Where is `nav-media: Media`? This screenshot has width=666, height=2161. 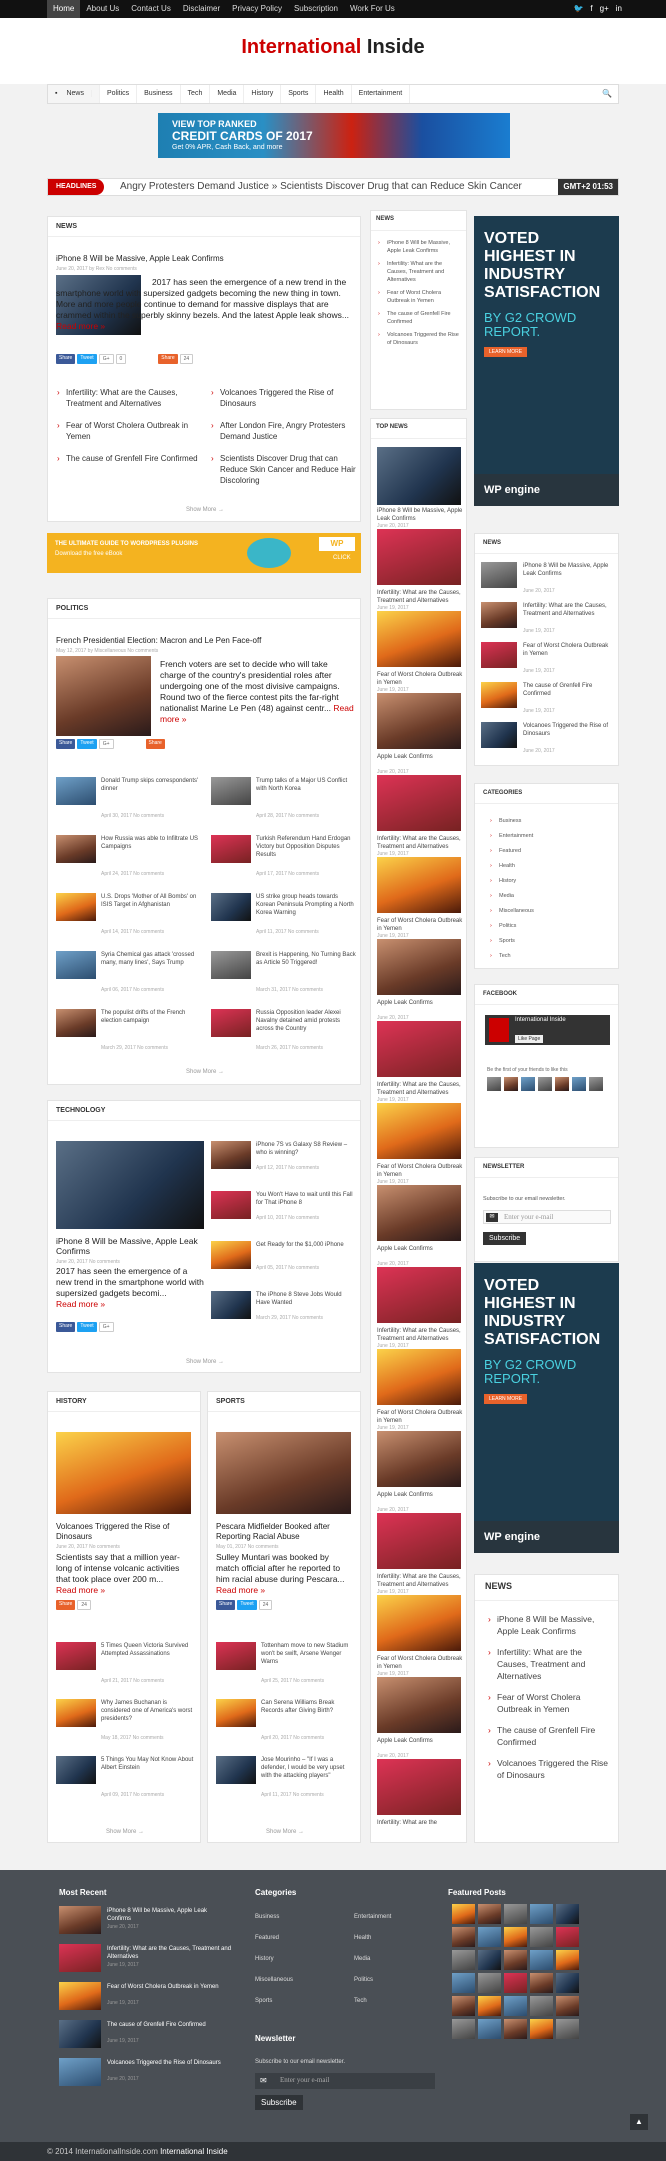 nav-media: Media is located at coordinates (227, 94).